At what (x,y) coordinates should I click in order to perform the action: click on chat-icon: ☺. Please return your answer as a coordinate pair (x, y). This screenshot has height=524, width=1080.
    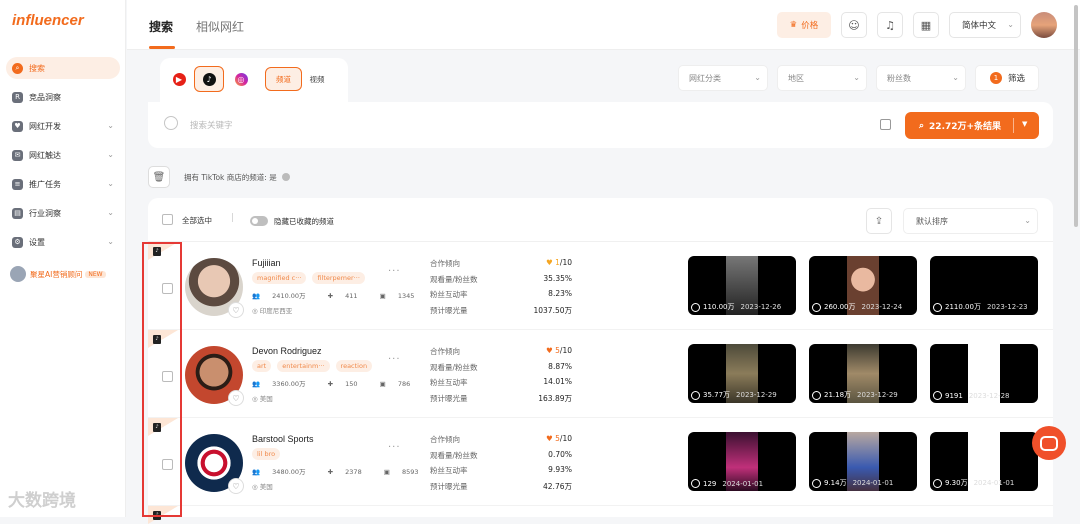
    Looking at the image, I should click on (854, 25).